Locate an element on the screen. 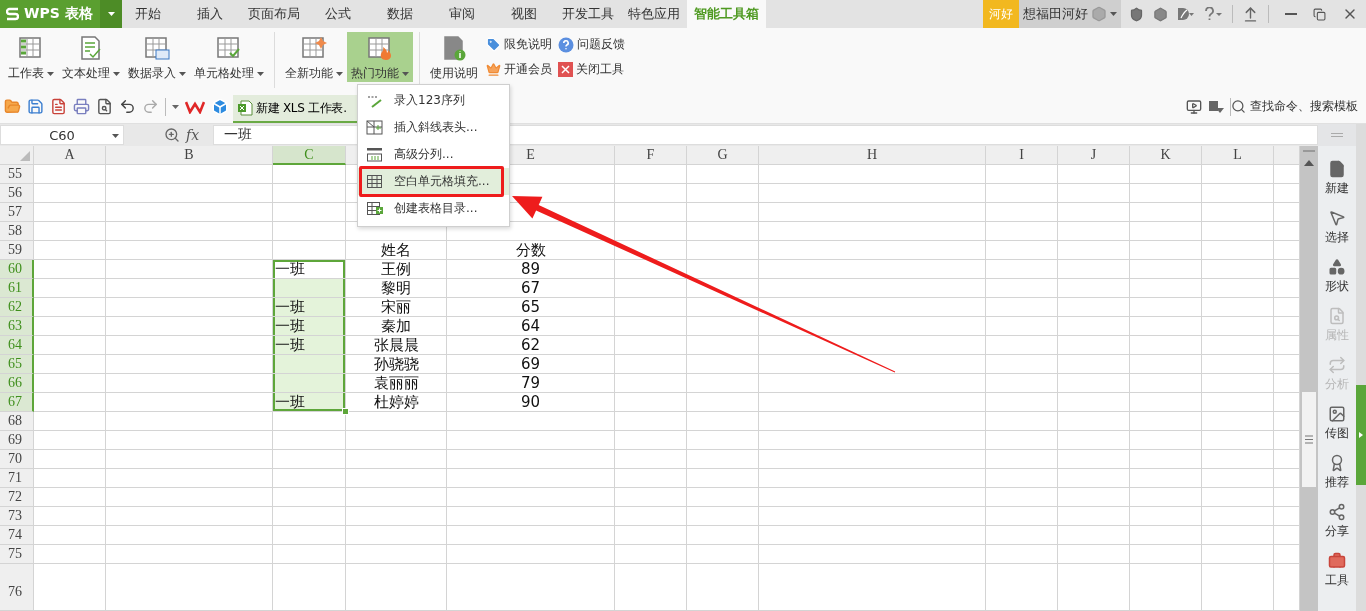  column-header: F is located at coordinates (651, 155).